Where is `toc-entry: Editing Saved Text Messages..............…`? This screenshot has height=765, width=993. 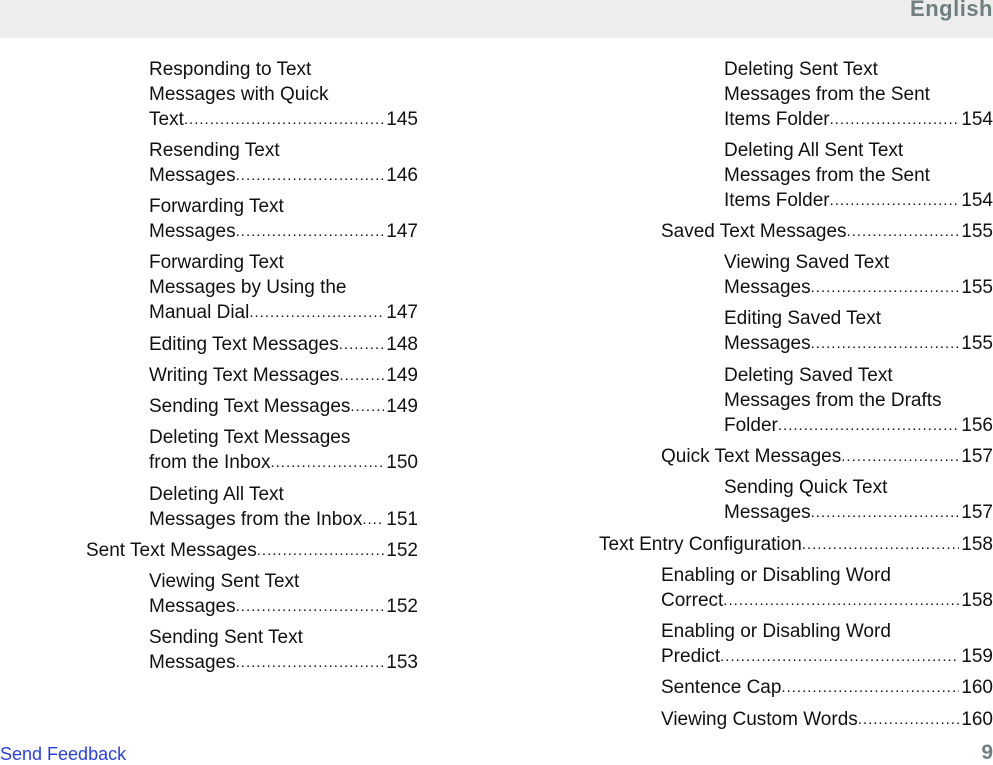 toc-entry: Editing Saved Text Messages..............… is located at coordinates (858, 331).